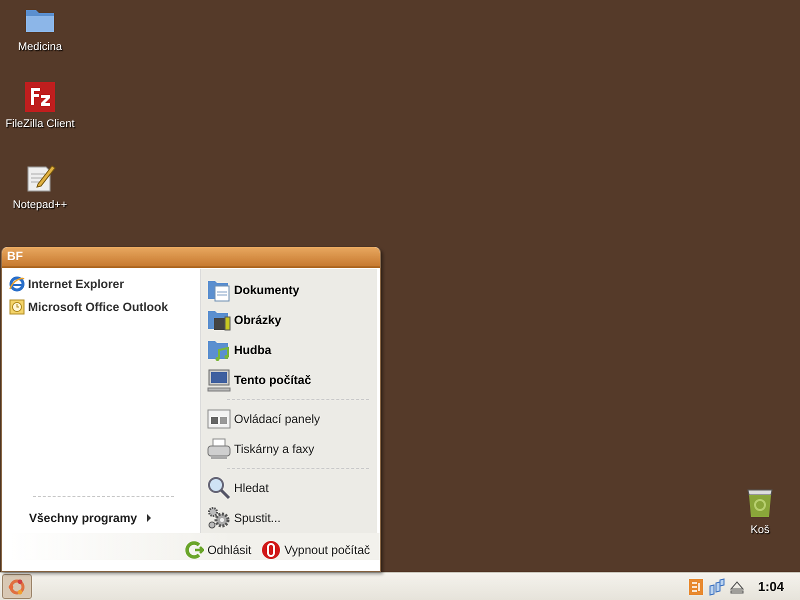  Describe the element at coordinates (771, 586) in the screenshot. I see `clock: 1:04` at that location.